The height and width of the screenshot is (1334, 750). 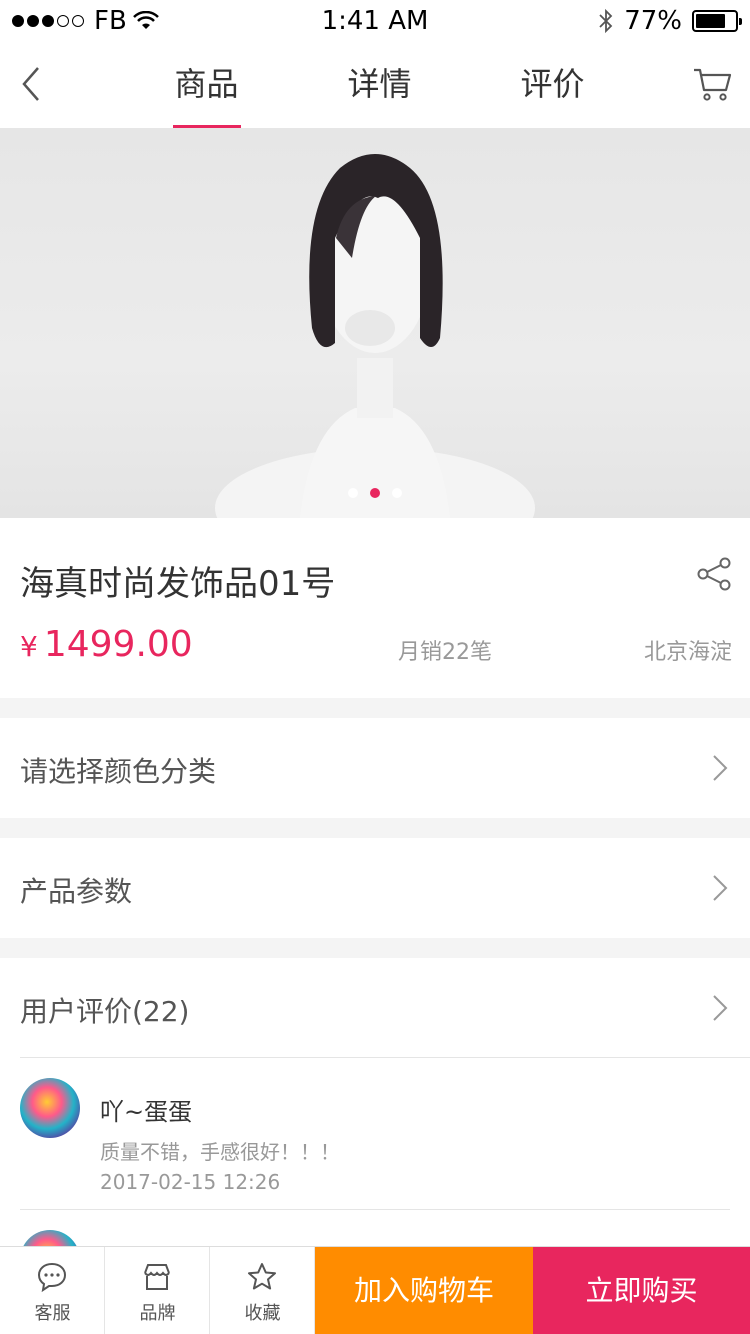 What do you see at coordinates (118, 644) in the screenshot?
I see `price-value: 1499.00` at bounding box center [118, 644].